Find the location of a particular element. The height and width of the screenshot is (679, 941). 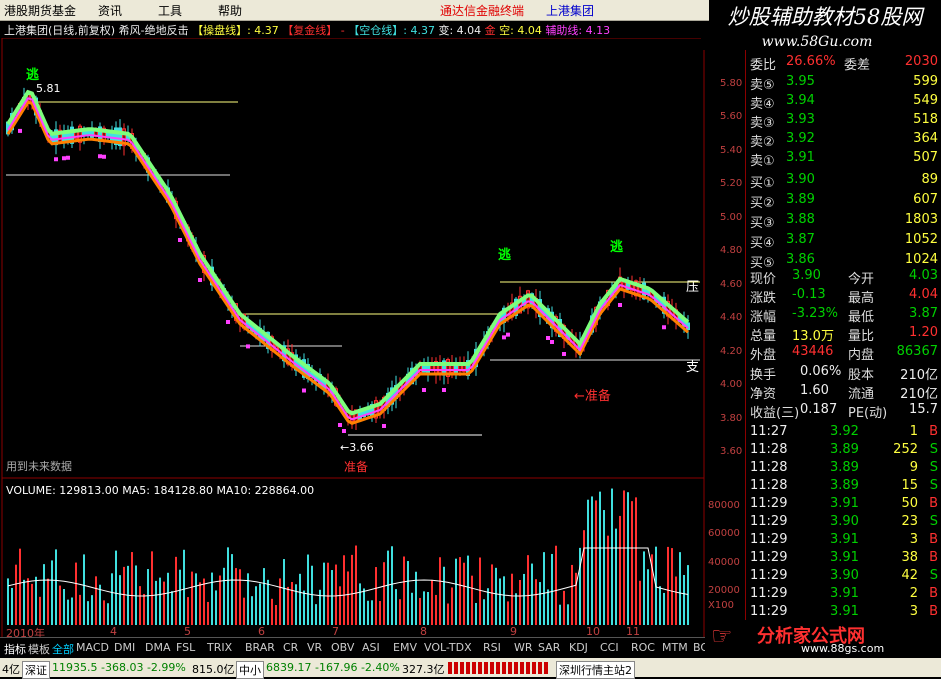

trade-time: 11:27 is located at coordinates (769, 431).